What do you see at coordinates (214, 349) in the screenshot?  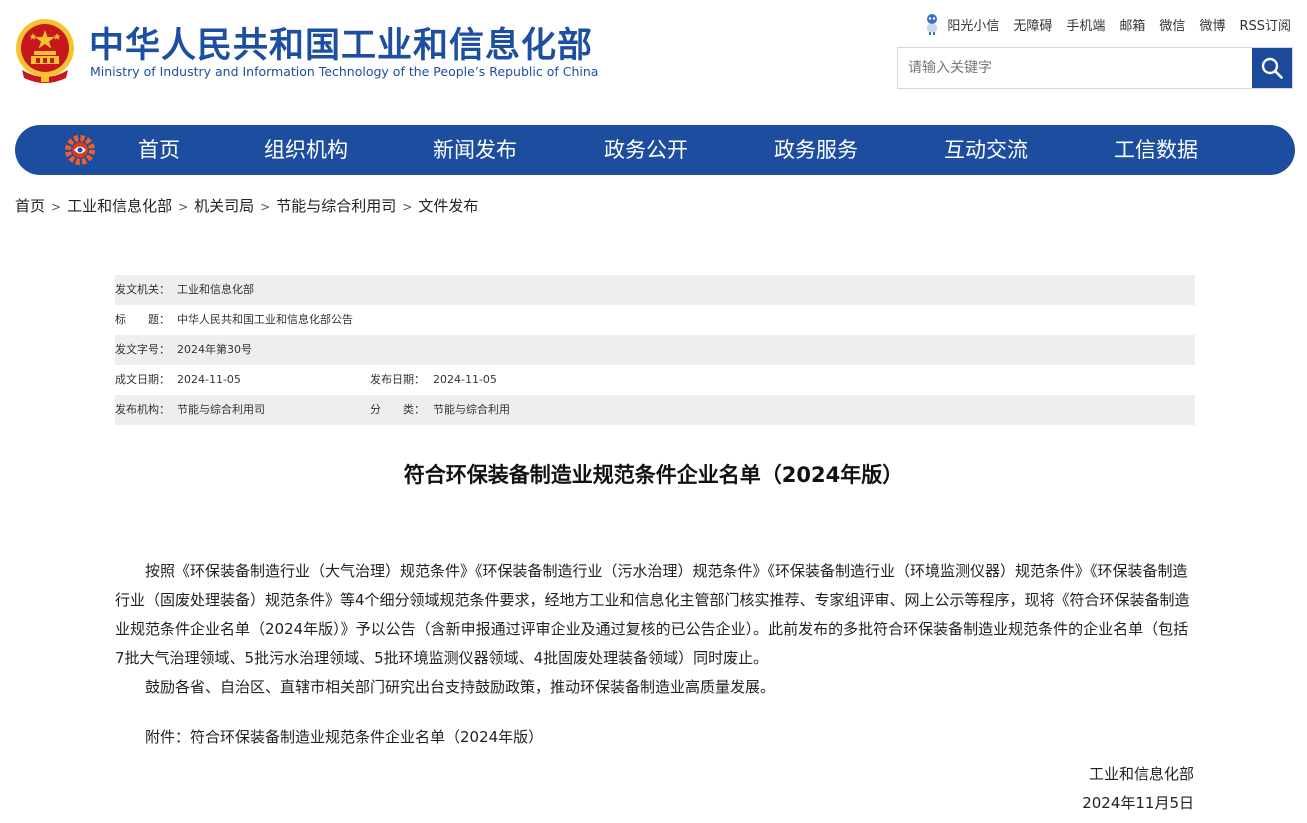 I see `meta-doc-no: 2024年第30号` at bounding box center [214, 349].